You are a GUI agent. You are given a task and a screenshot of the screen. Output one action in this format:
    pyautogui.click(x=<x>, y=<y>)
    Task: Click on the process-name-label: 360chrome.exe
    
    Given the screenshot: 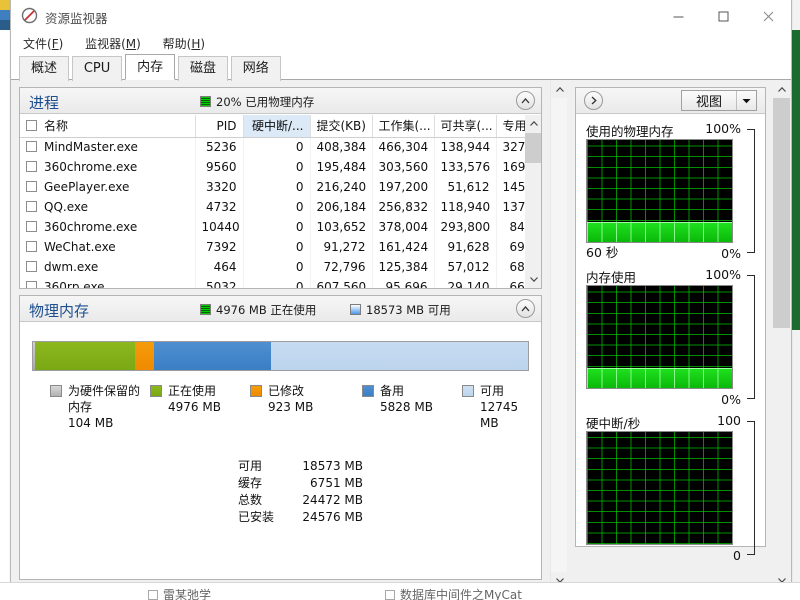 What is the action you would take?
    pyautogui.click(x=91, y=227)
    